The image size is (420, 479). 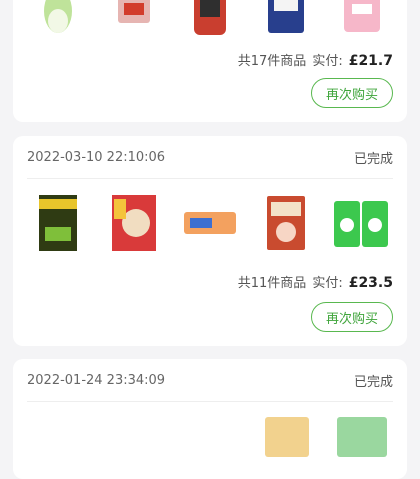 I want to click on paid-amount: £23.5, so click(x=370, y=283).